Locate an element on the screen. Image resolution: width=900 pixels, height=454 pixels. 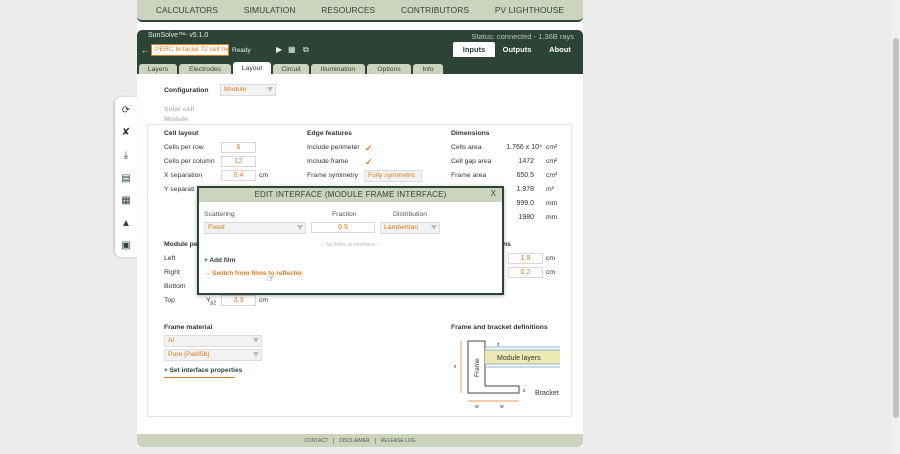
graduation-cap-icon: ▲ is located at coordinates (126, 224).